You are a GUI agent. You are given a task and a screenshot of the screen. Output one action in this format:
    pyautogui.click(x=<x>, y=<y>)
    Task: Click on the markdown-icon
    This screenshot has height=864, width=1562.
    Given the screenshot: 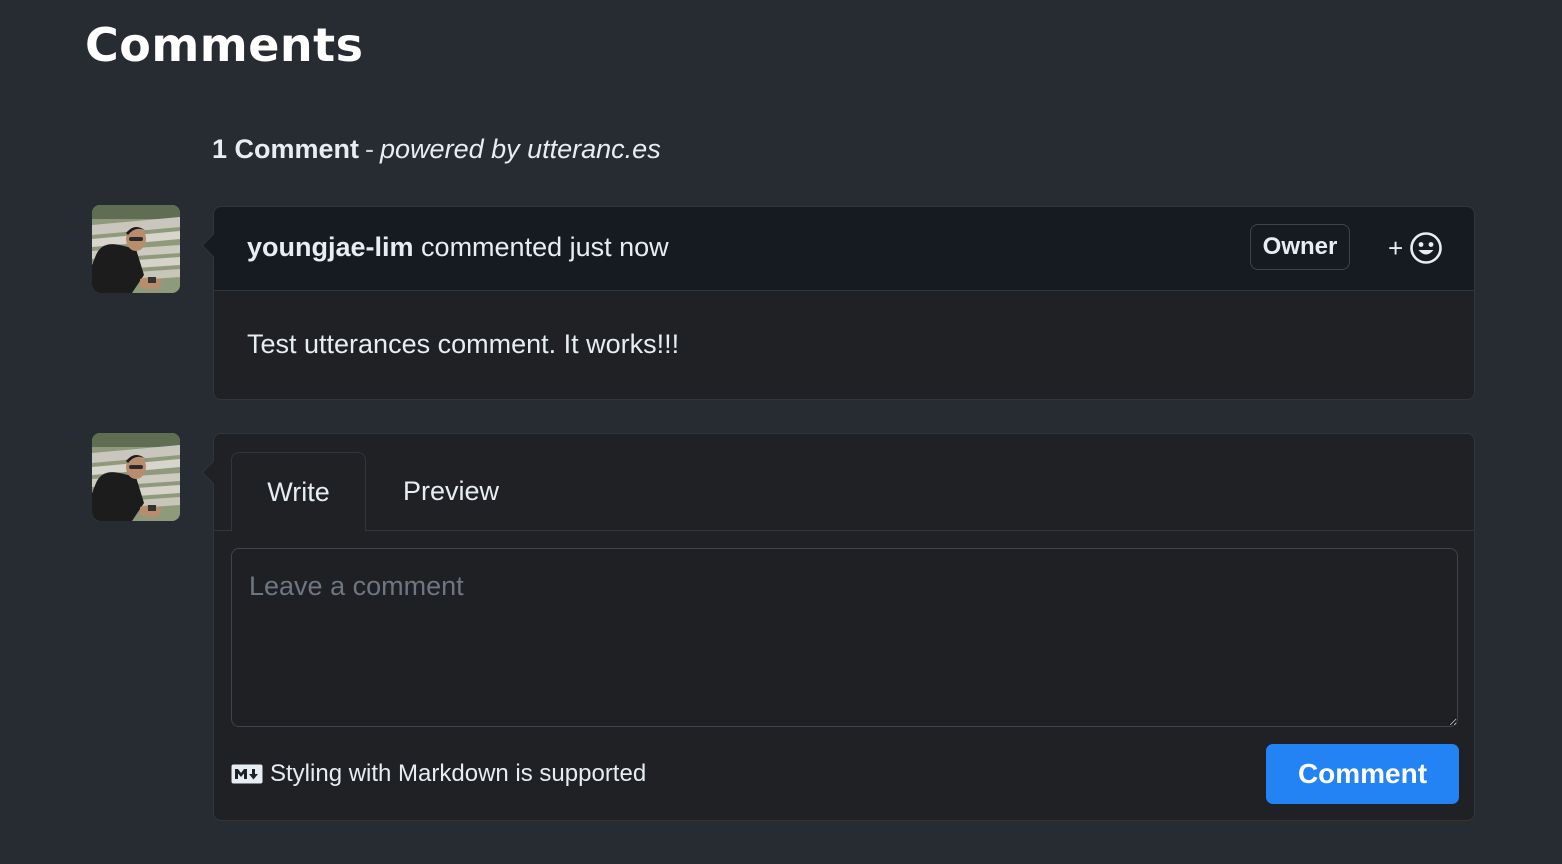 What is the action you would take?
    pyautogui.click(x=247, y=774)
    